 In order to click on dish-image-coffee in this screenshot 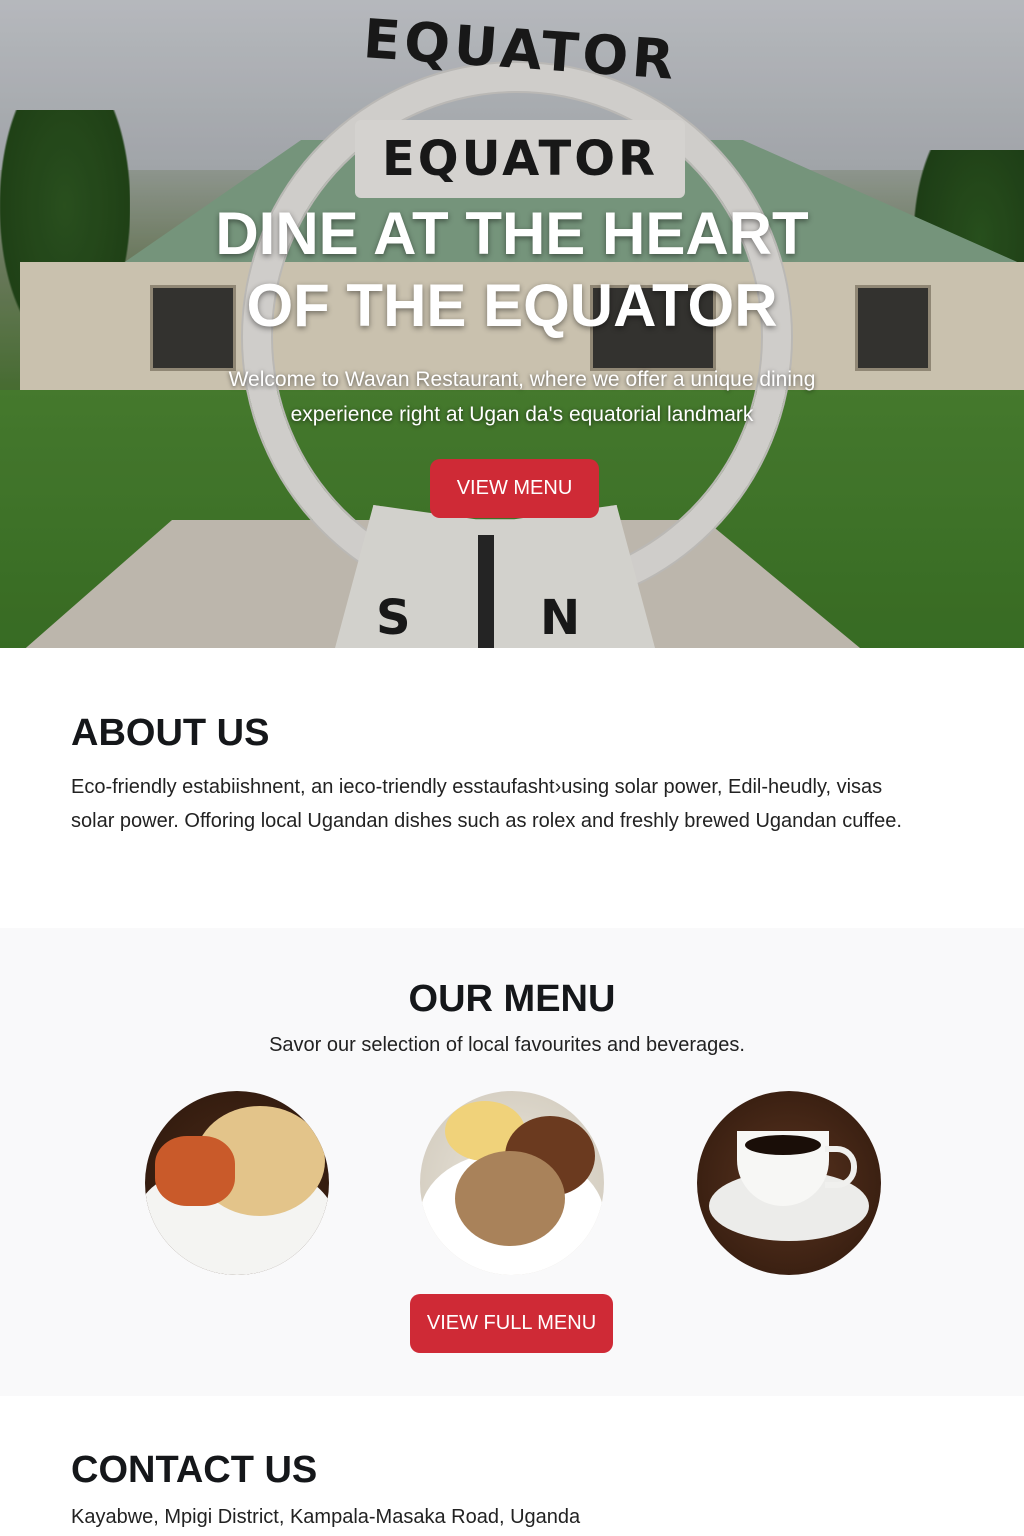, I will do `click(789, 1183)`.